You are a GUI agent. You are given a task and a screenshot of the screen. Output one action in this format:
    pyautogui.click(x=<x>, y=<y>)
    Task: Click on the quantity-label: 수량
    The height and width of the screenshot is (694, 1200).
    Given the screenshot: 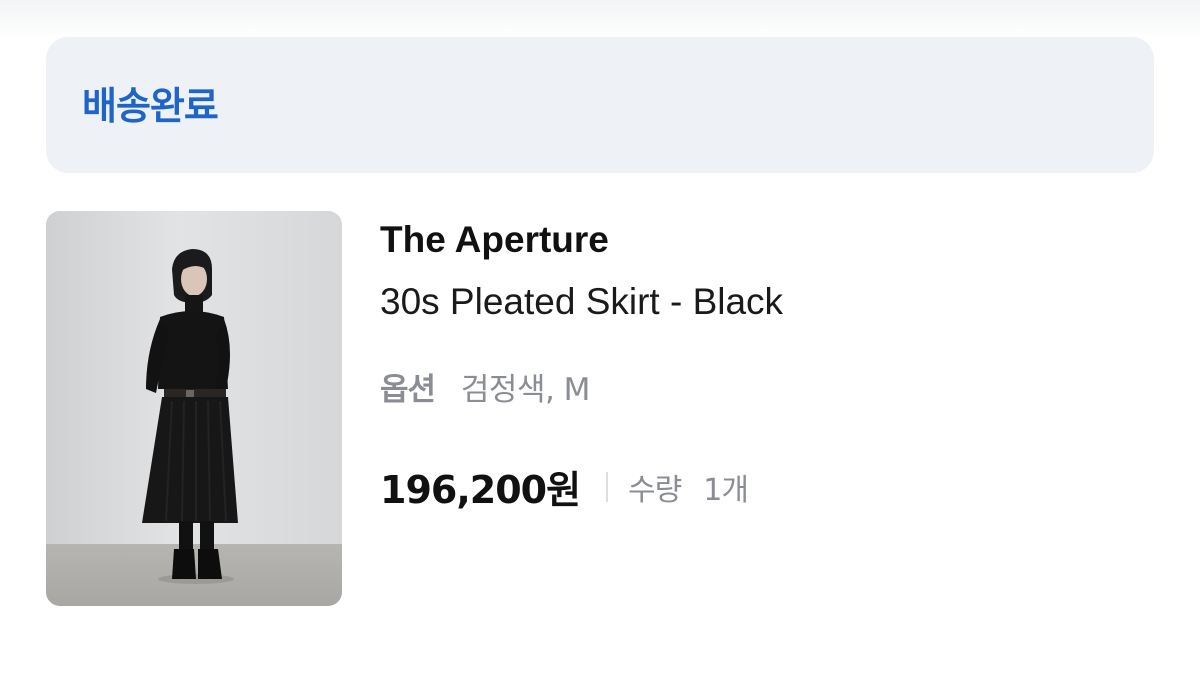 What is the action you would take?
    pyautogui.click(x=655, y=490)
    